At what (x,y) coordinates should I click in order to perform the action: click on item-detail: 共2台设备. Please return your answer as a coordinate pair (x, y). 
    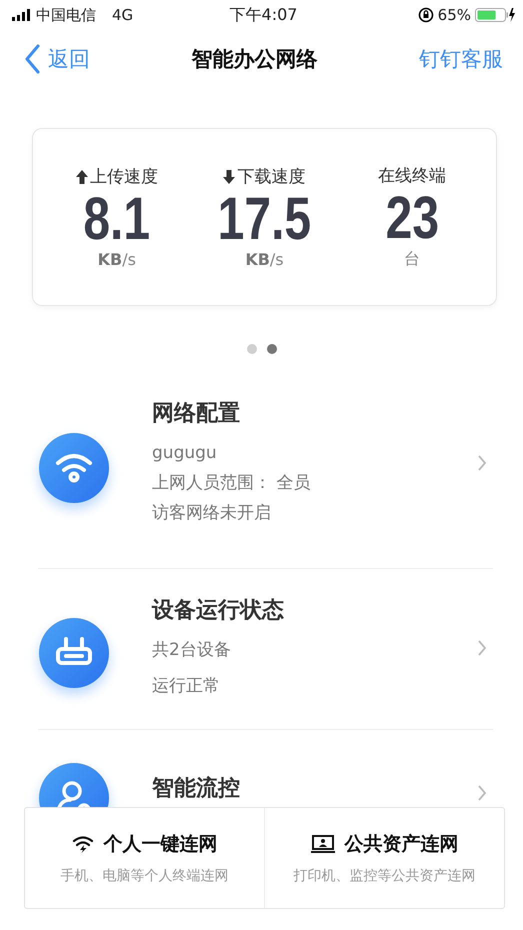
    Looking at the image, I should click on (192, 650).